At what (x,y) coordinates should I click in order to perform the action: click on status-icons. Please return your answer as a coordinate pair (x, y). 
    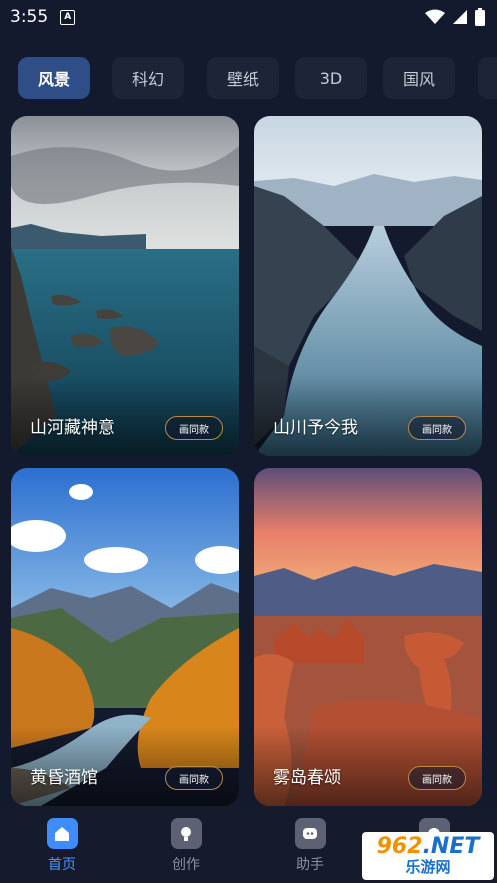
    Looking at the image, I should click on (455, 17).